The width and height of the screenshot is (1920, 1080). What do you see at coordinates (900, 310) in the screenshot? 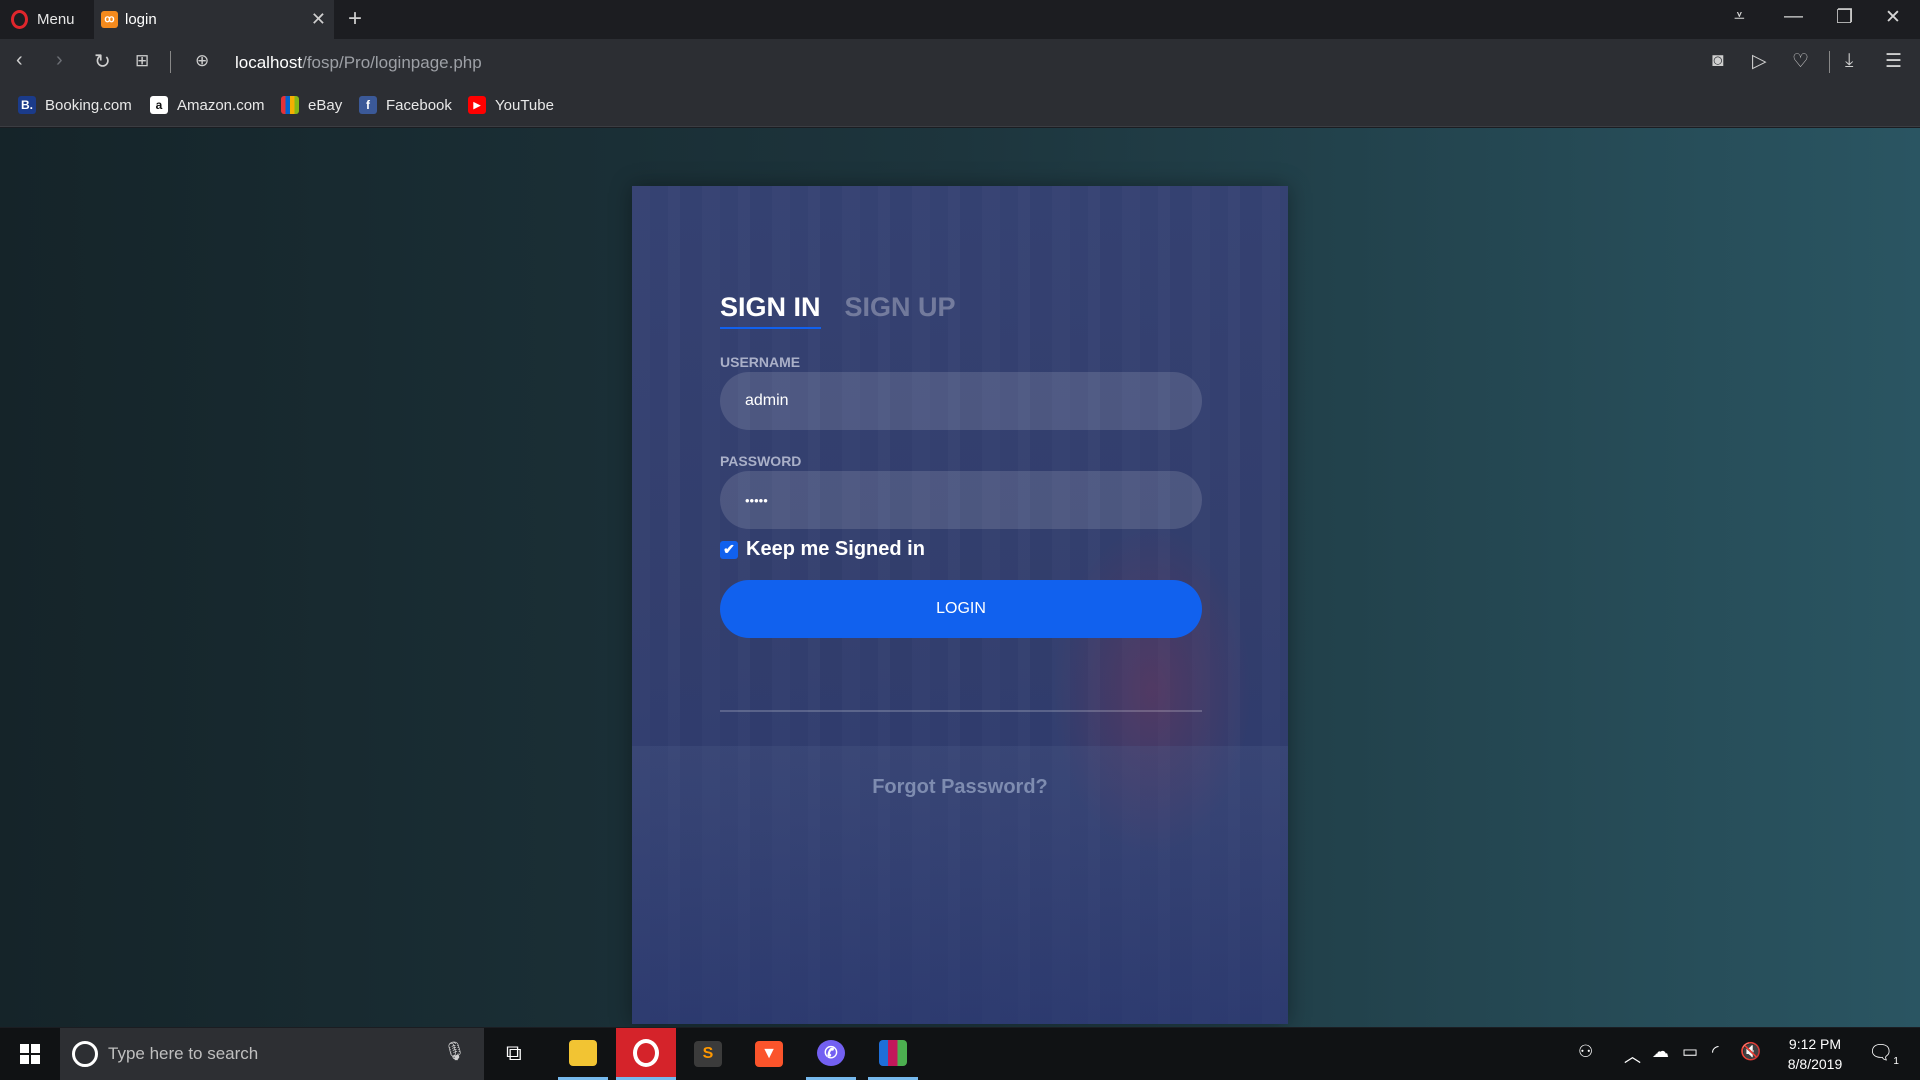
I see `tab-sign-up: SIGN UP` at bounding box center [900, 310].